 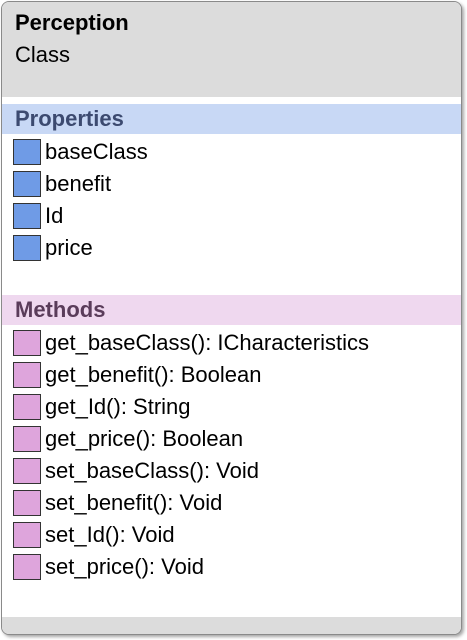 I want to click on methods-header: Methods, so click(x=231, y=310).